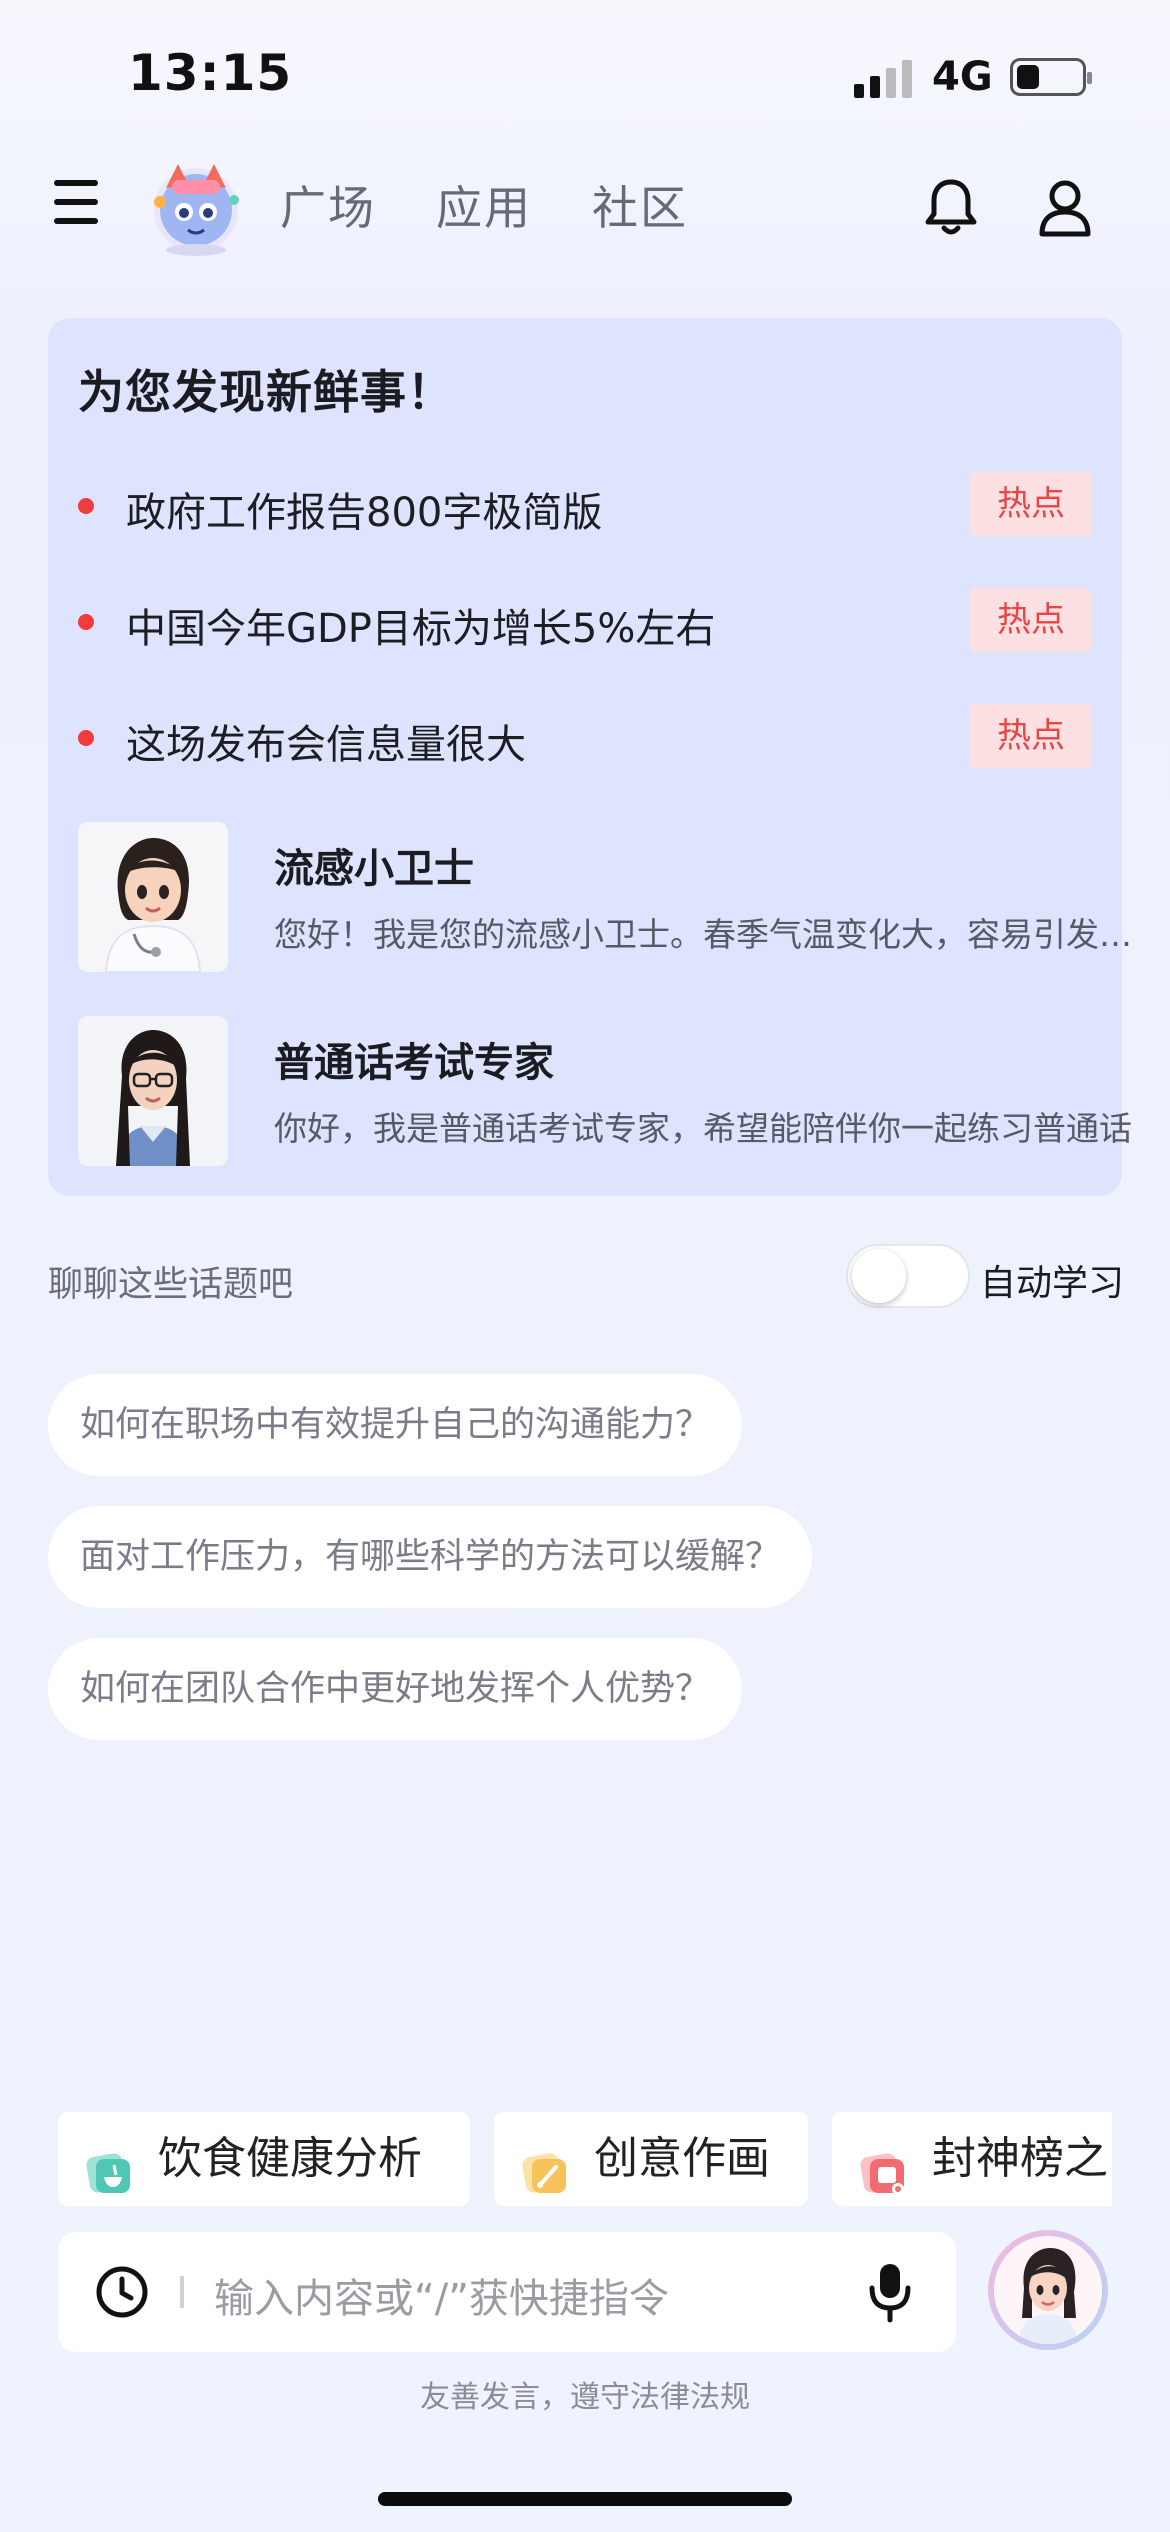  Describe the element at coordinates (640, 205) in the screenshot. I see `tab-community: 社区` at that location.